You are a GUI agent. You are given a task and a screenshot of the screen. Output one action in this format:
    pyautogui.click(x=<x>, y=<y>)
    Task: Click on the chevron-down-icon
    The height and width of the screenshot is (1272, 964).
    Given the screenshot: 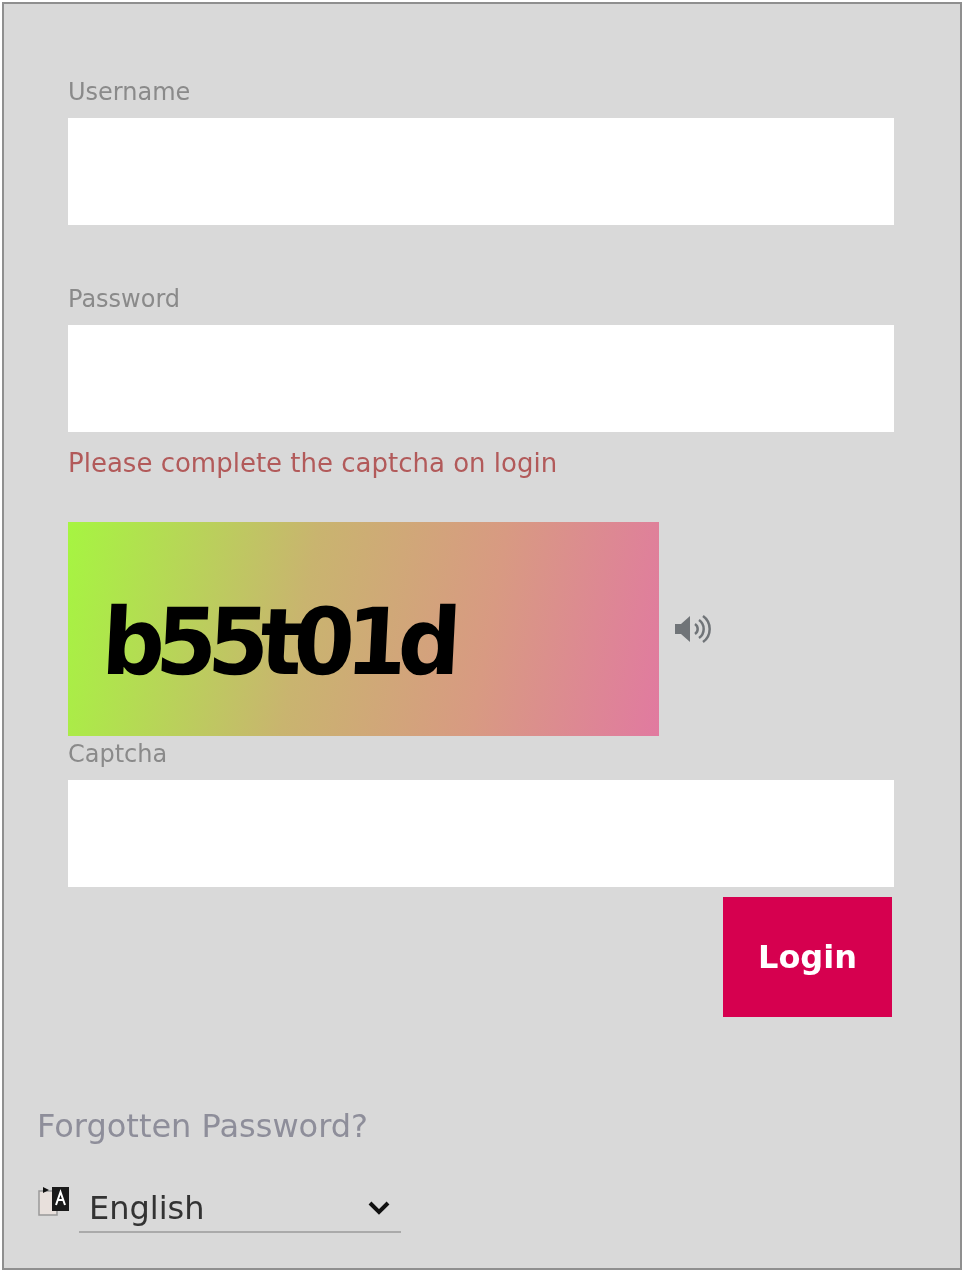 What is the action you would take?
    pyautogui.click(x=379, y=1208)
    